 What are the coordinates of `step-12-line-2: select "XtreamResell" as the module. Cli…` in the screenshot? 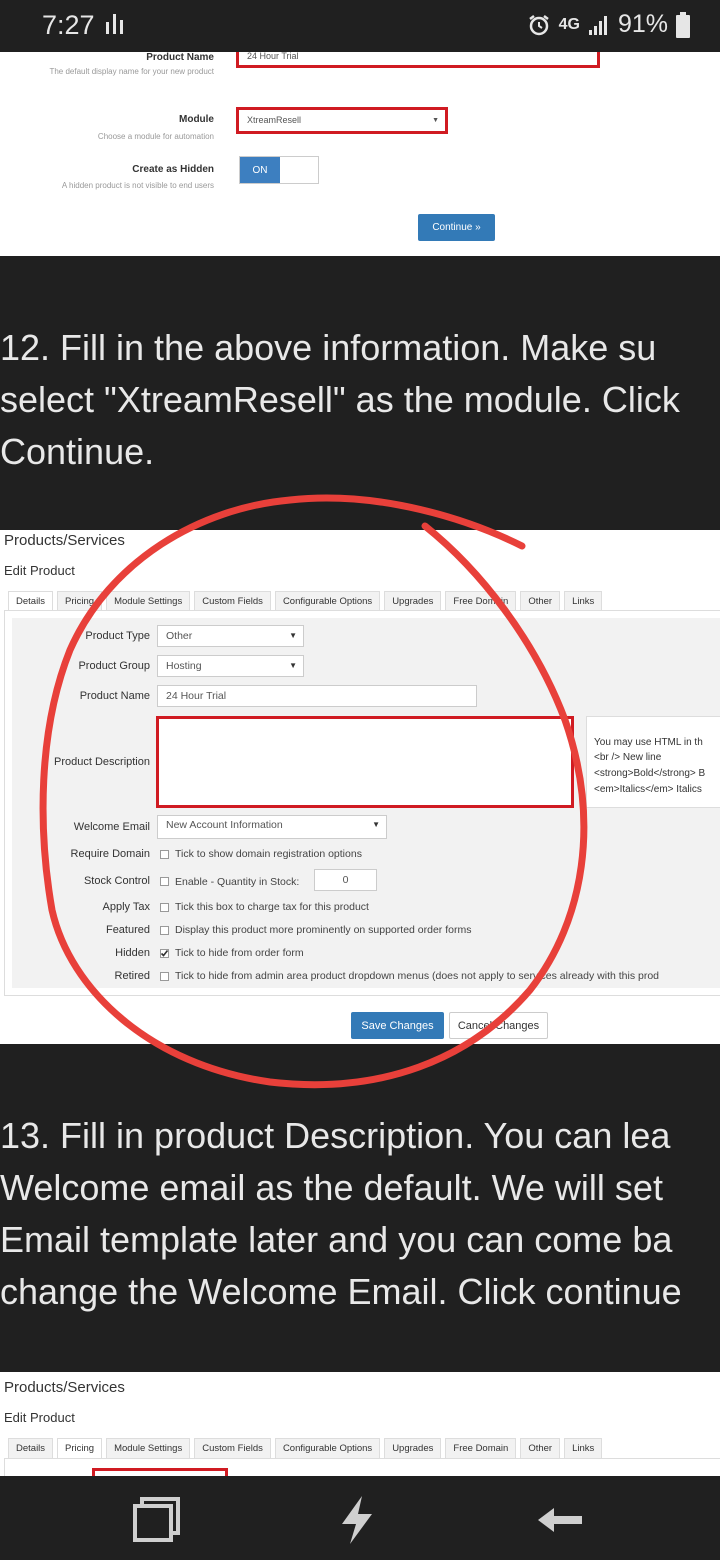 It's located at (340, 399).